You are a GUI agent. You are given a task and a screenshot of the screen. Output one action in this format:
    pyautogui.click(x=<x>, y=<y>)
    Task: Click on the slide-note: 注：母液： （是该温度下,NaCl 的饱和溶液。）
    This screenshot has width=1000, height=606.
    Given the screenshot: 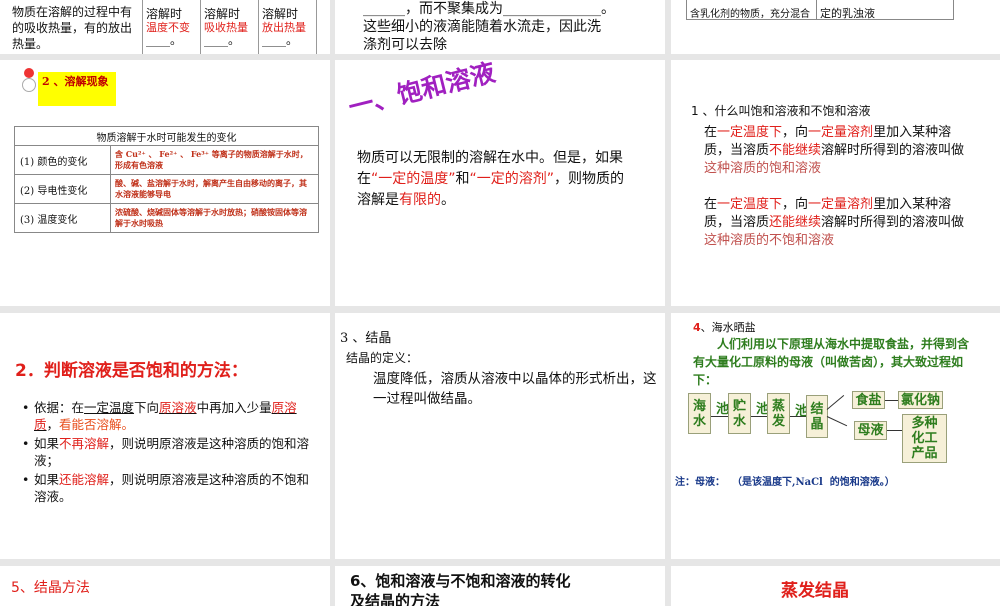 What is the action you would take?
    pyautogui.click(x=785, y=482)
    